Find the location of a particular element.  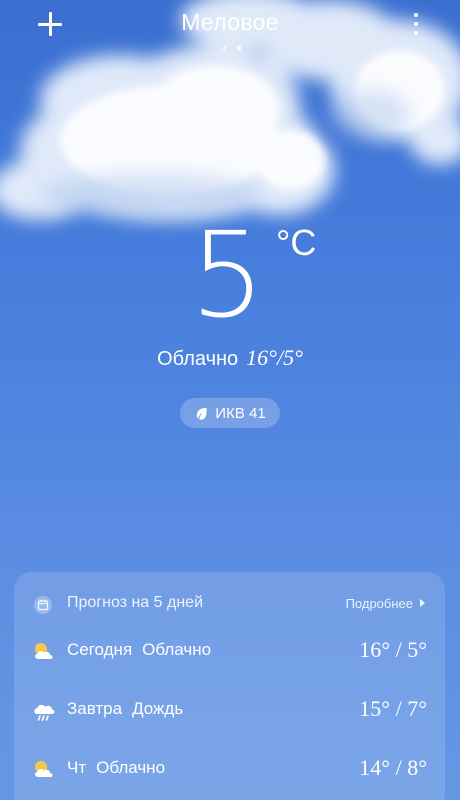

forecast-header: Прогноз на 5 дней Подробнее is located at coordinates (229, 605).